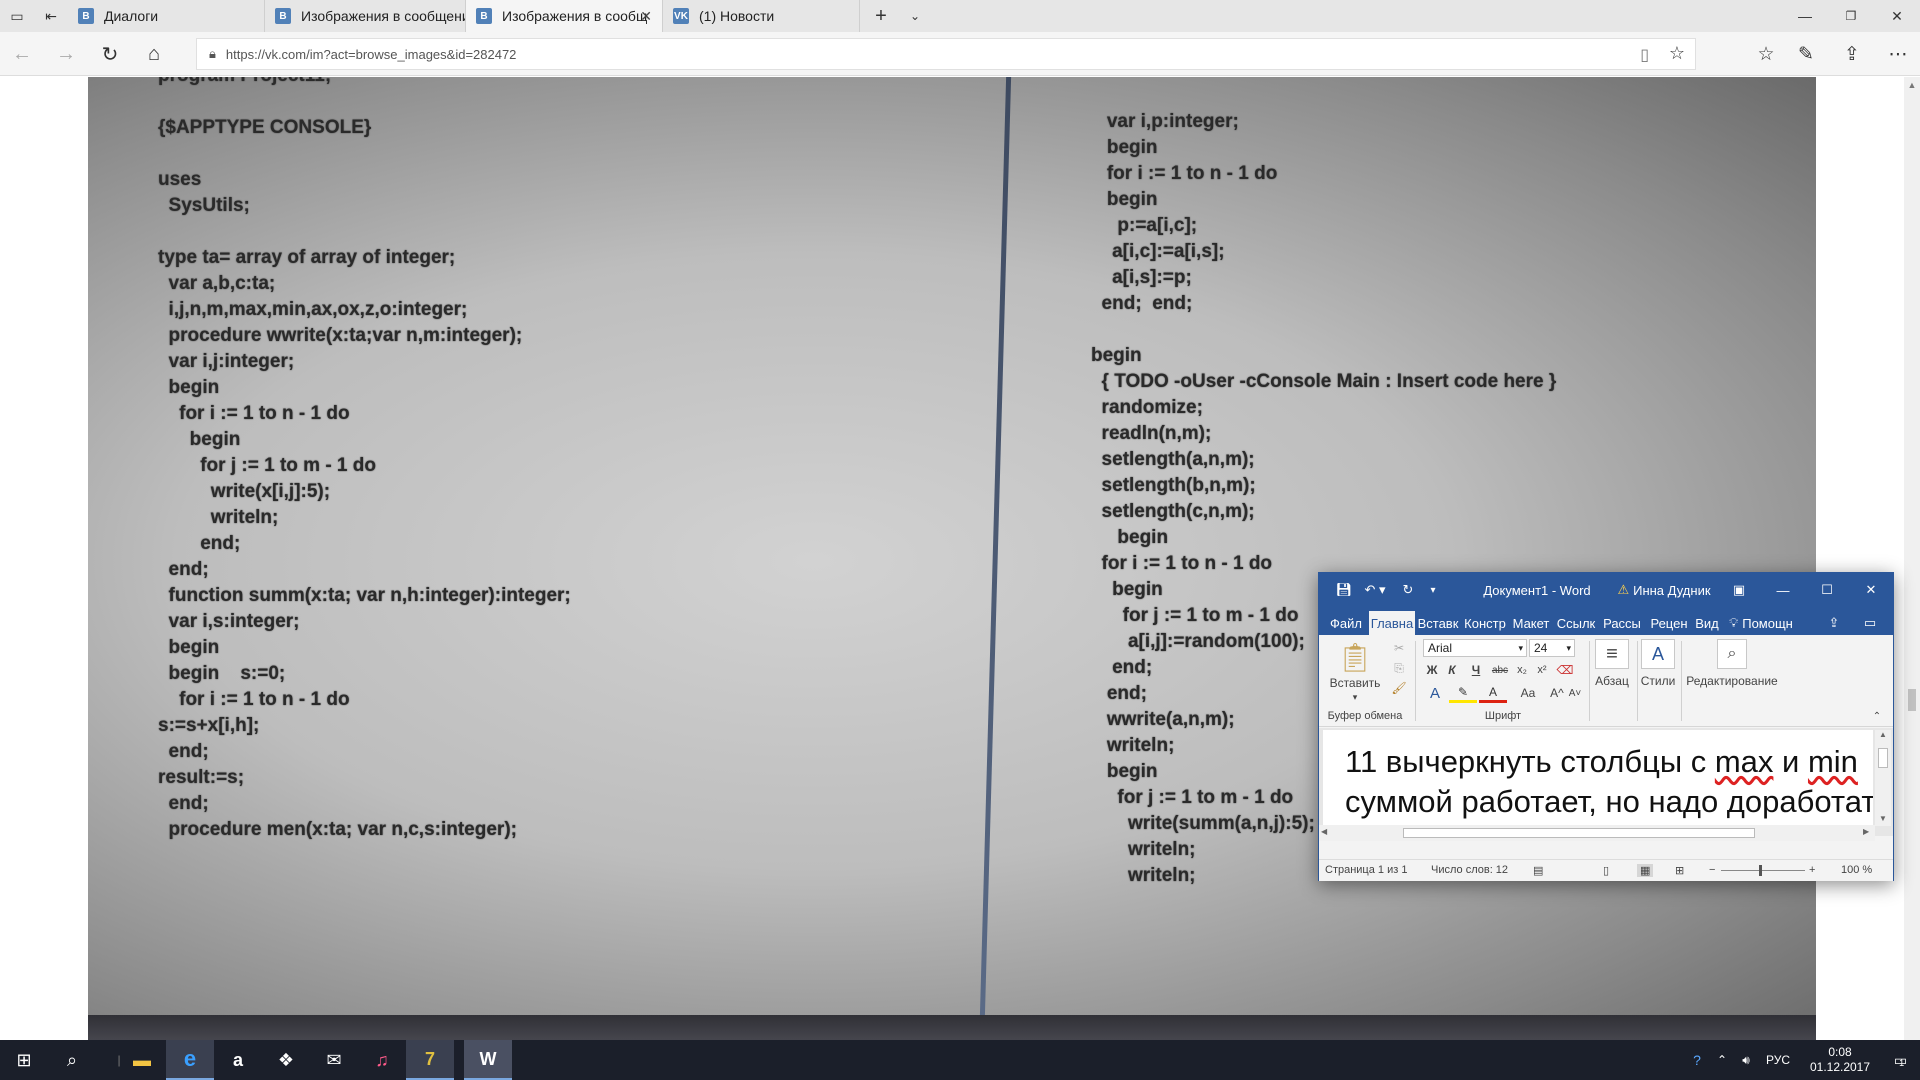 This screenshot has width=1920, height=1080. What do you see at coordinates (1528, 693) in the screenshot?
I see `change-case-button: Aa` at bounding box center [1528, 693].